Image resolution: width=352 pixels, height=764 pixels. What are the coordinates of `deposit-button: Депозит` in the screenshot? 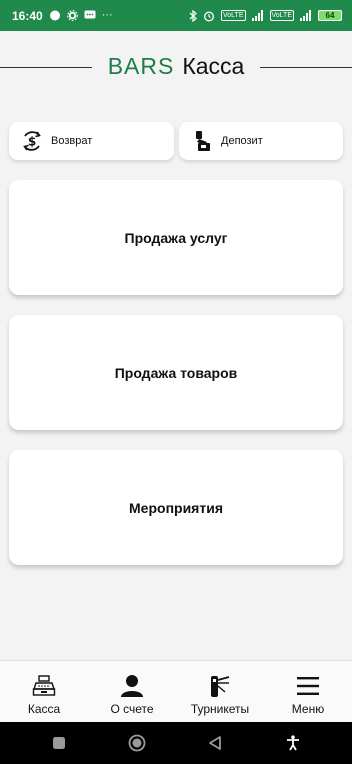 It's located at (261, 141).